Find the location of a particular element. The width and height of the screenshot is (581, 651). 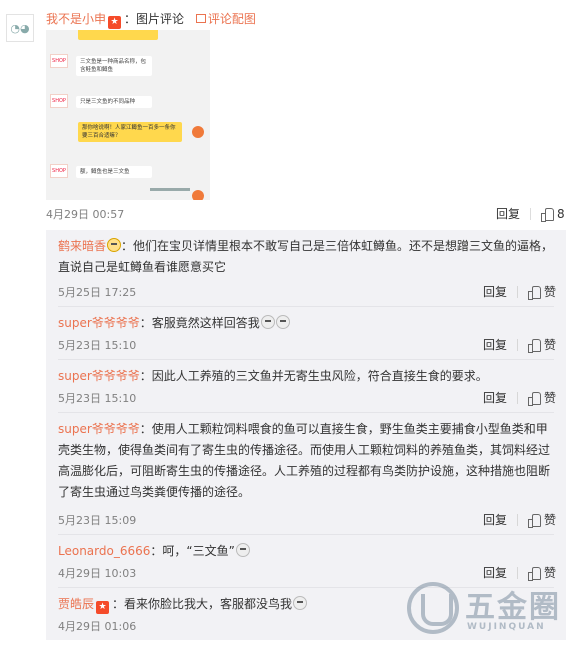

comment-text: ：因此人工养殖的三文鱼并无寄生虫风险，符合直接生食的要求。 is located at coordinates (313, 376).